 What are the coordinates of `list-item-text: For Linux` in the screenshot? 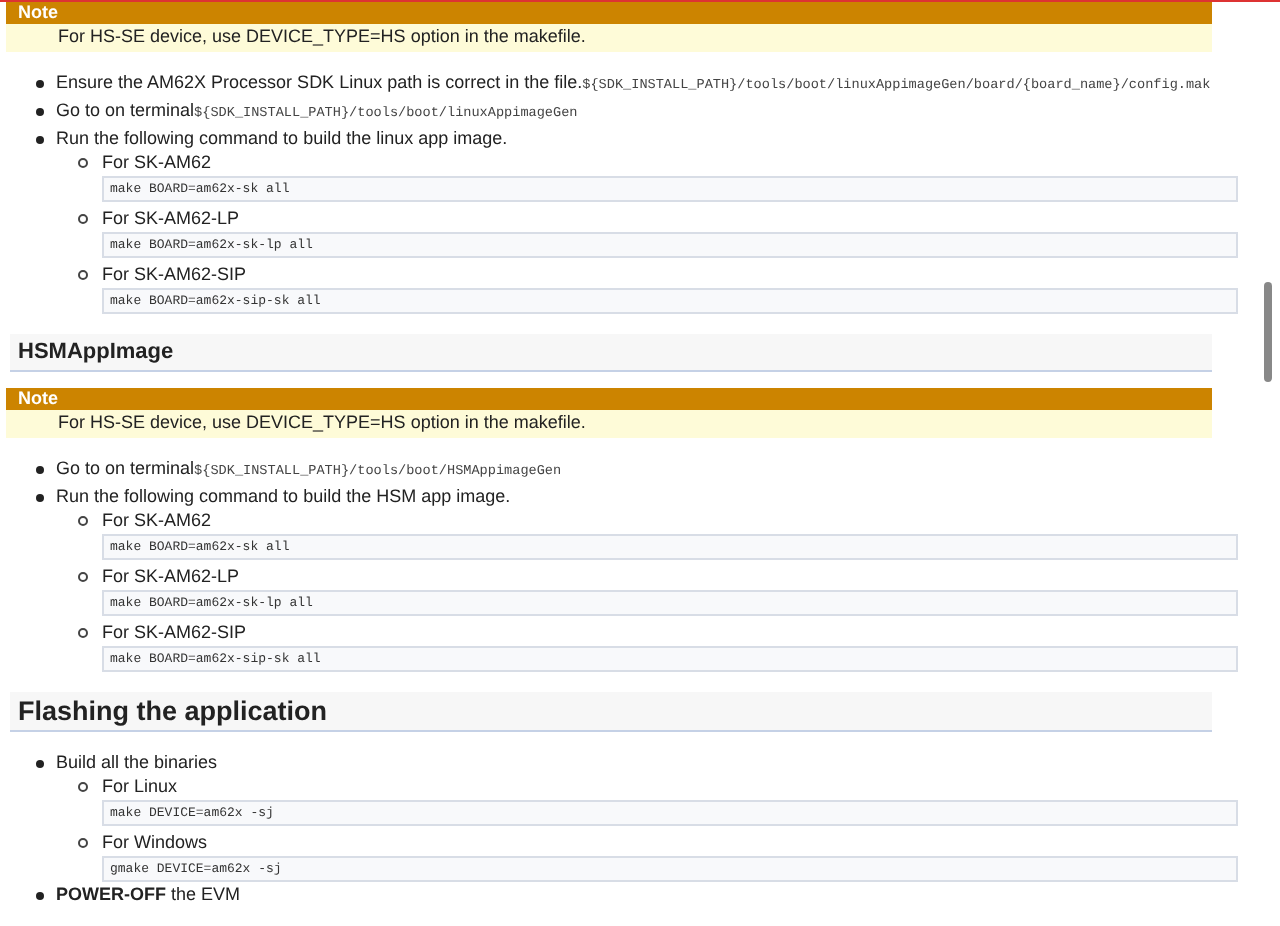 It's located at (140, 787).